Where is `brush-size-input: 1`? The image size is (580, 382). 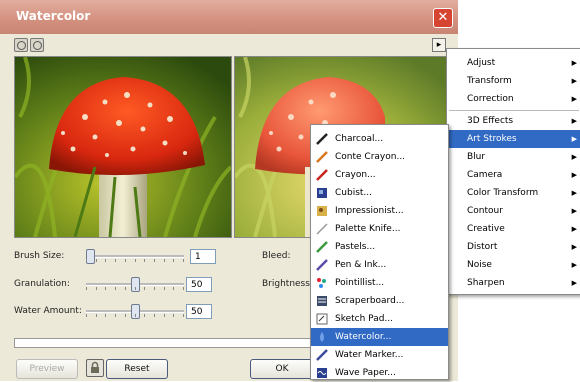 brush-size-input: 1 is located at coordinates (203, 256).